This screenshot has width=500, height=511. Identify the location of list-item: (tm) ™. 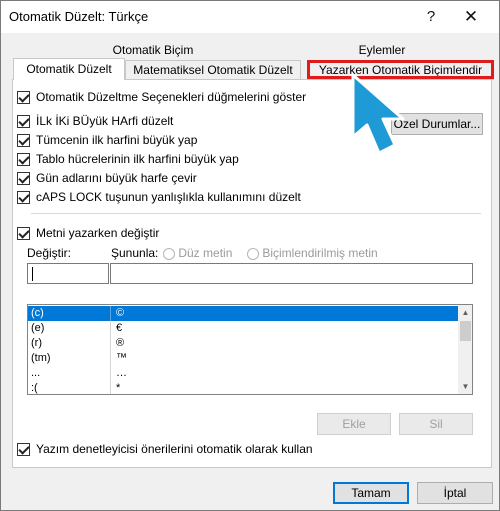
(243, 358).